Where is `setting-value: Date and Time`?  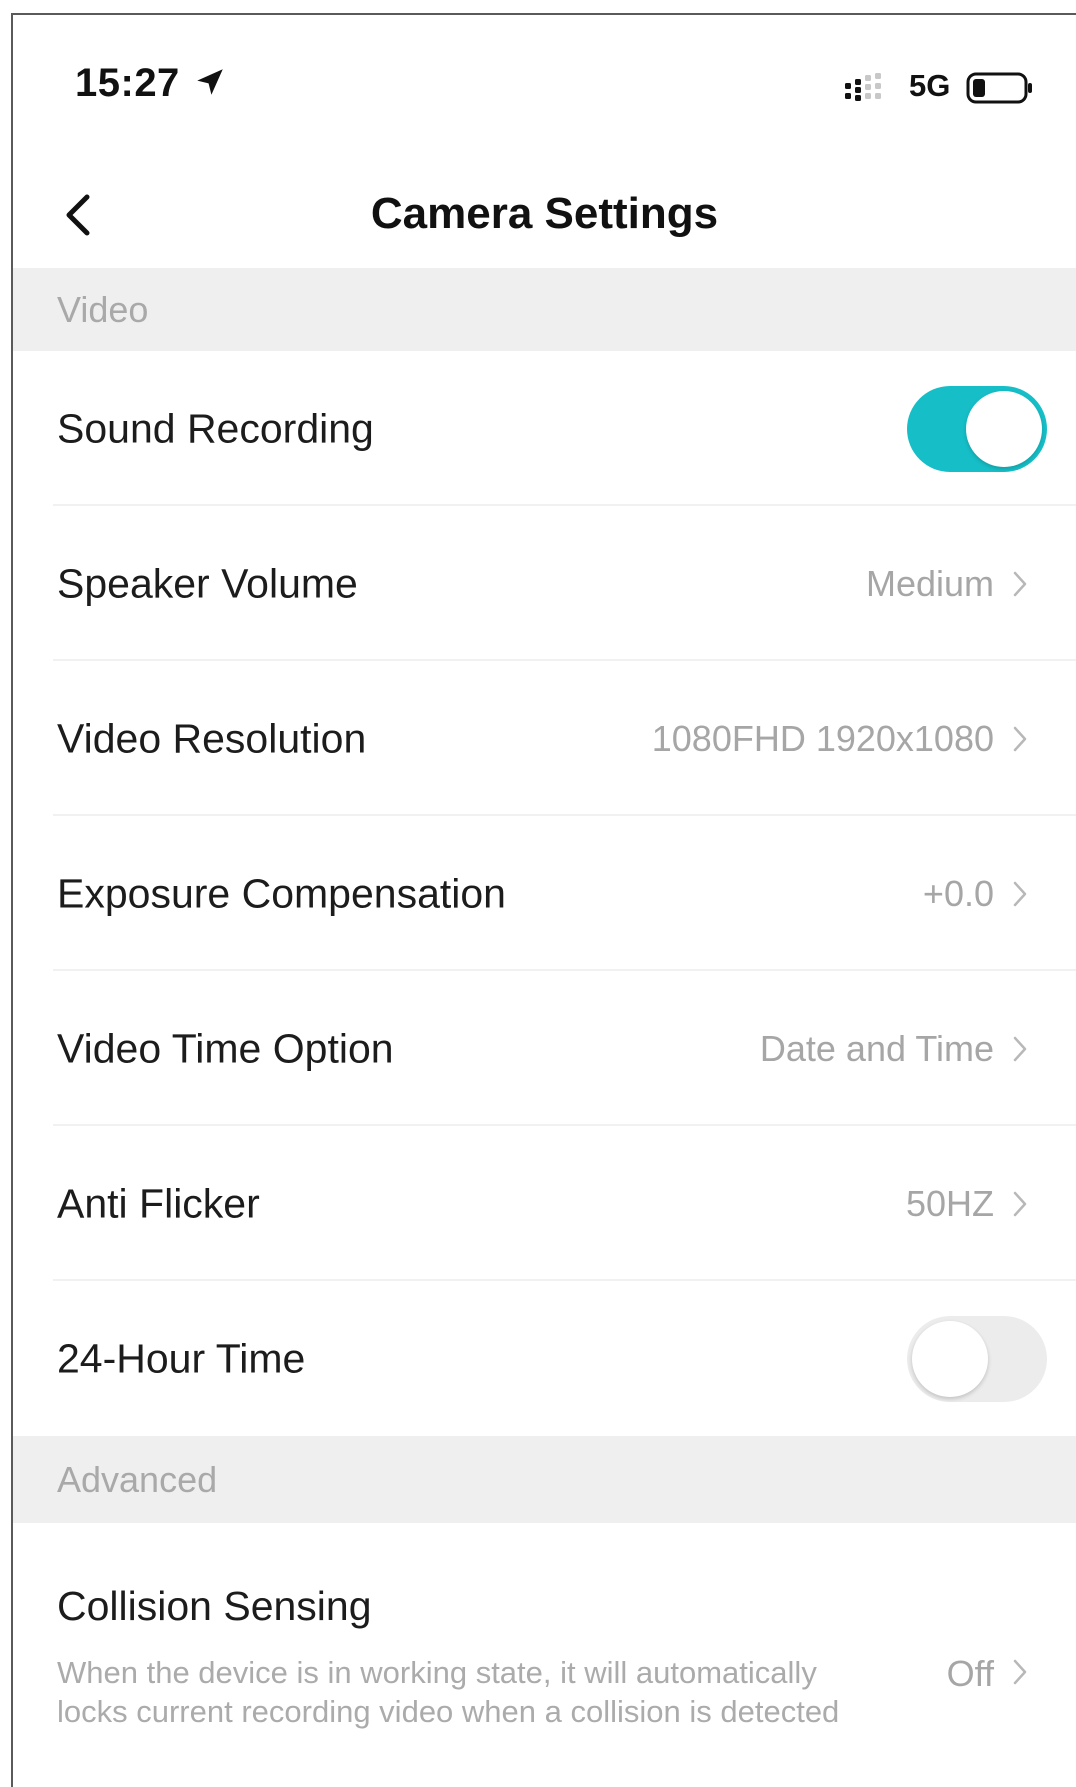
setting-value: Date and Time is located at coordinates (876, 1048).